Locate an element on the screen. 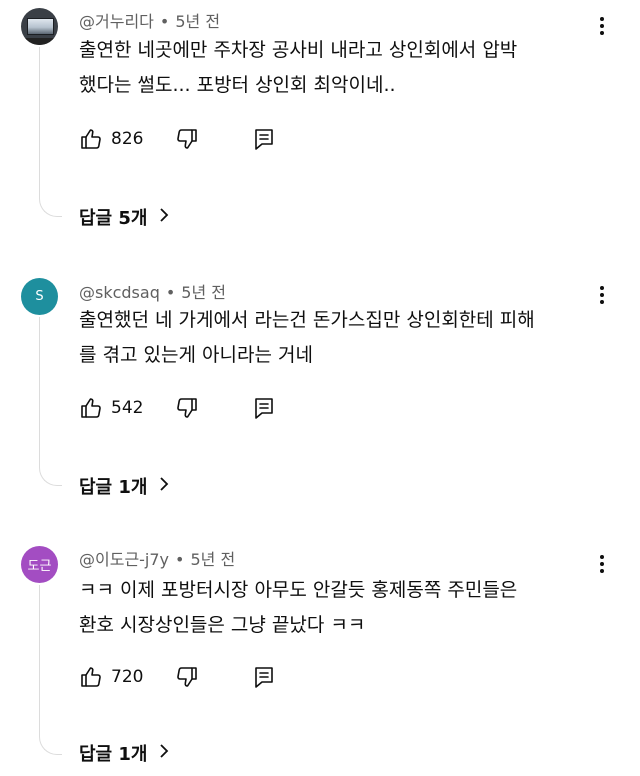 This screenshot has height=776, width=640. comment-text-line: 출연한 네곳에만 주차장 공사비 내라고 상인회에서 압박 is located at coordinates (298, 50).